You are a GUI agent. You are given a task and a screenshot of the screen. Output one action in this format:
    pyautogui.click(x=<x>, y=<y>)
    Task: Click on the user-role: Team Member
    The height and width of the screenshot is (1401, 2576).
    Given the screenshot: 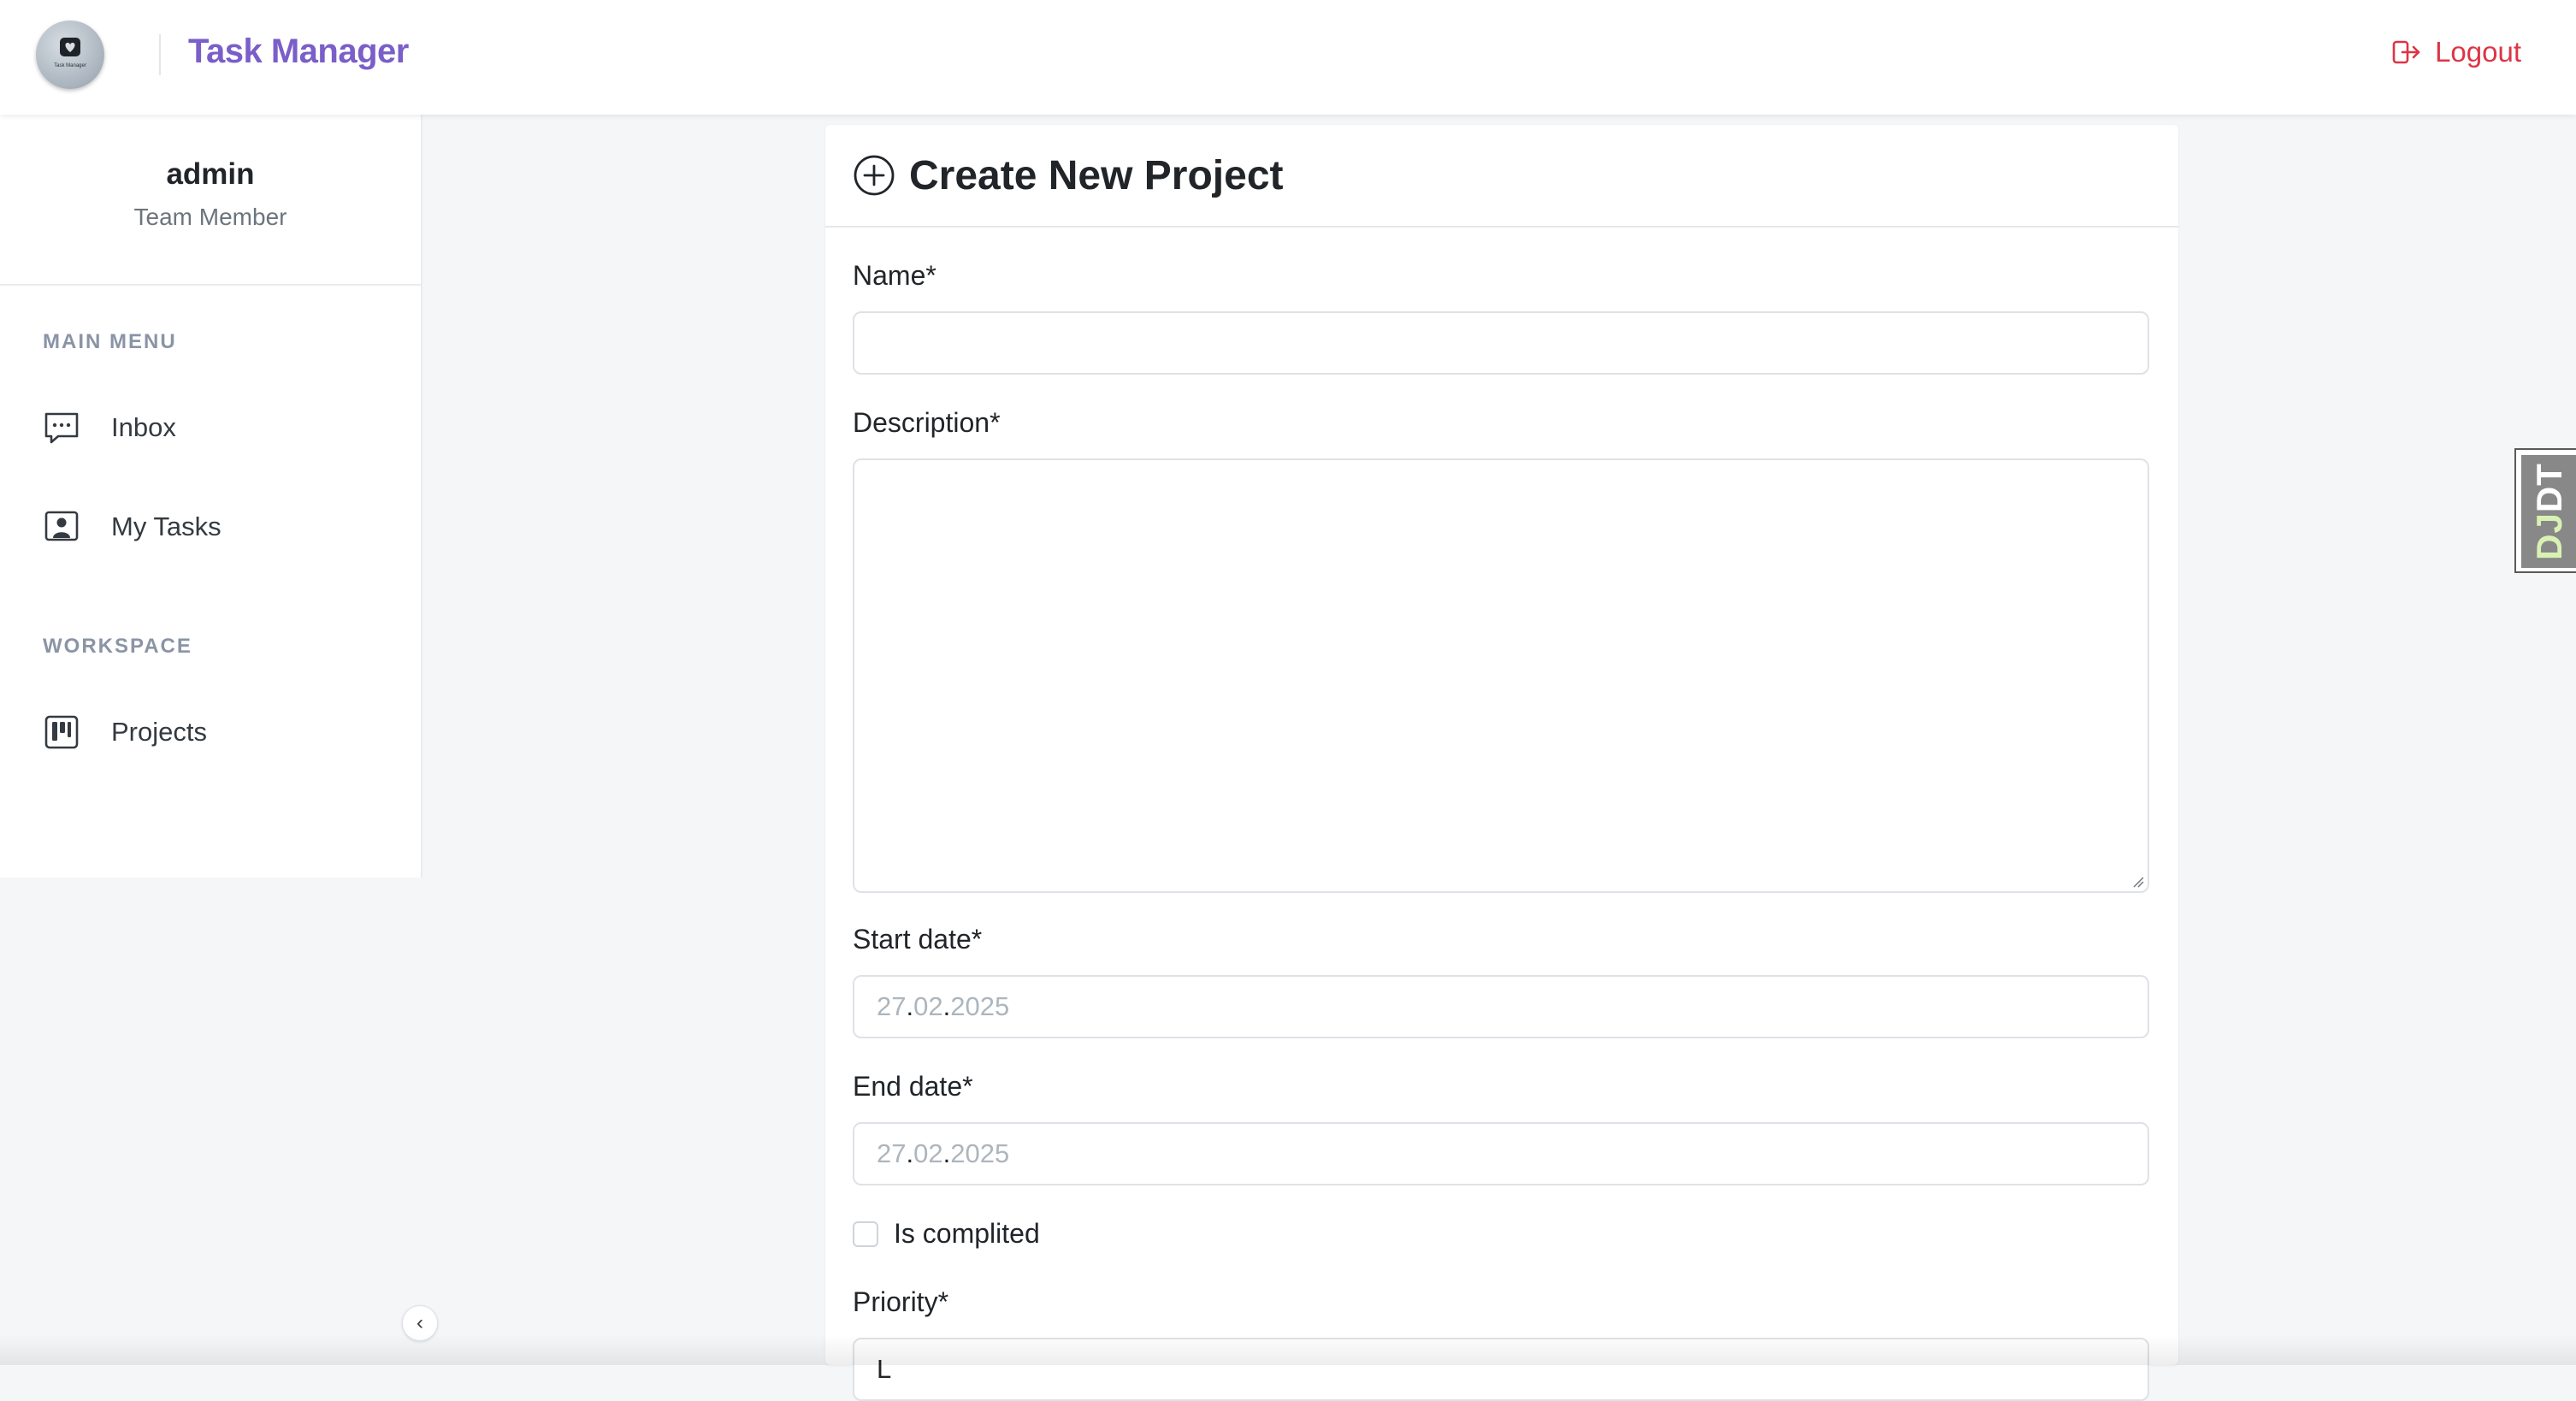 What is the action you would take?
    pyautogui.click(x=210, y=217)
    